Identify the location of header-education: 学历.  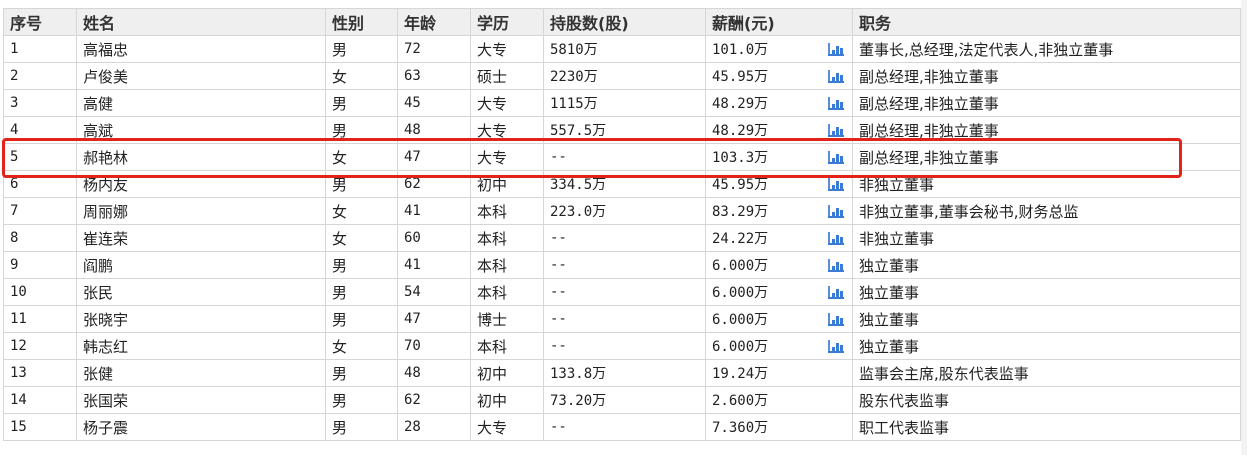
(507, 22).